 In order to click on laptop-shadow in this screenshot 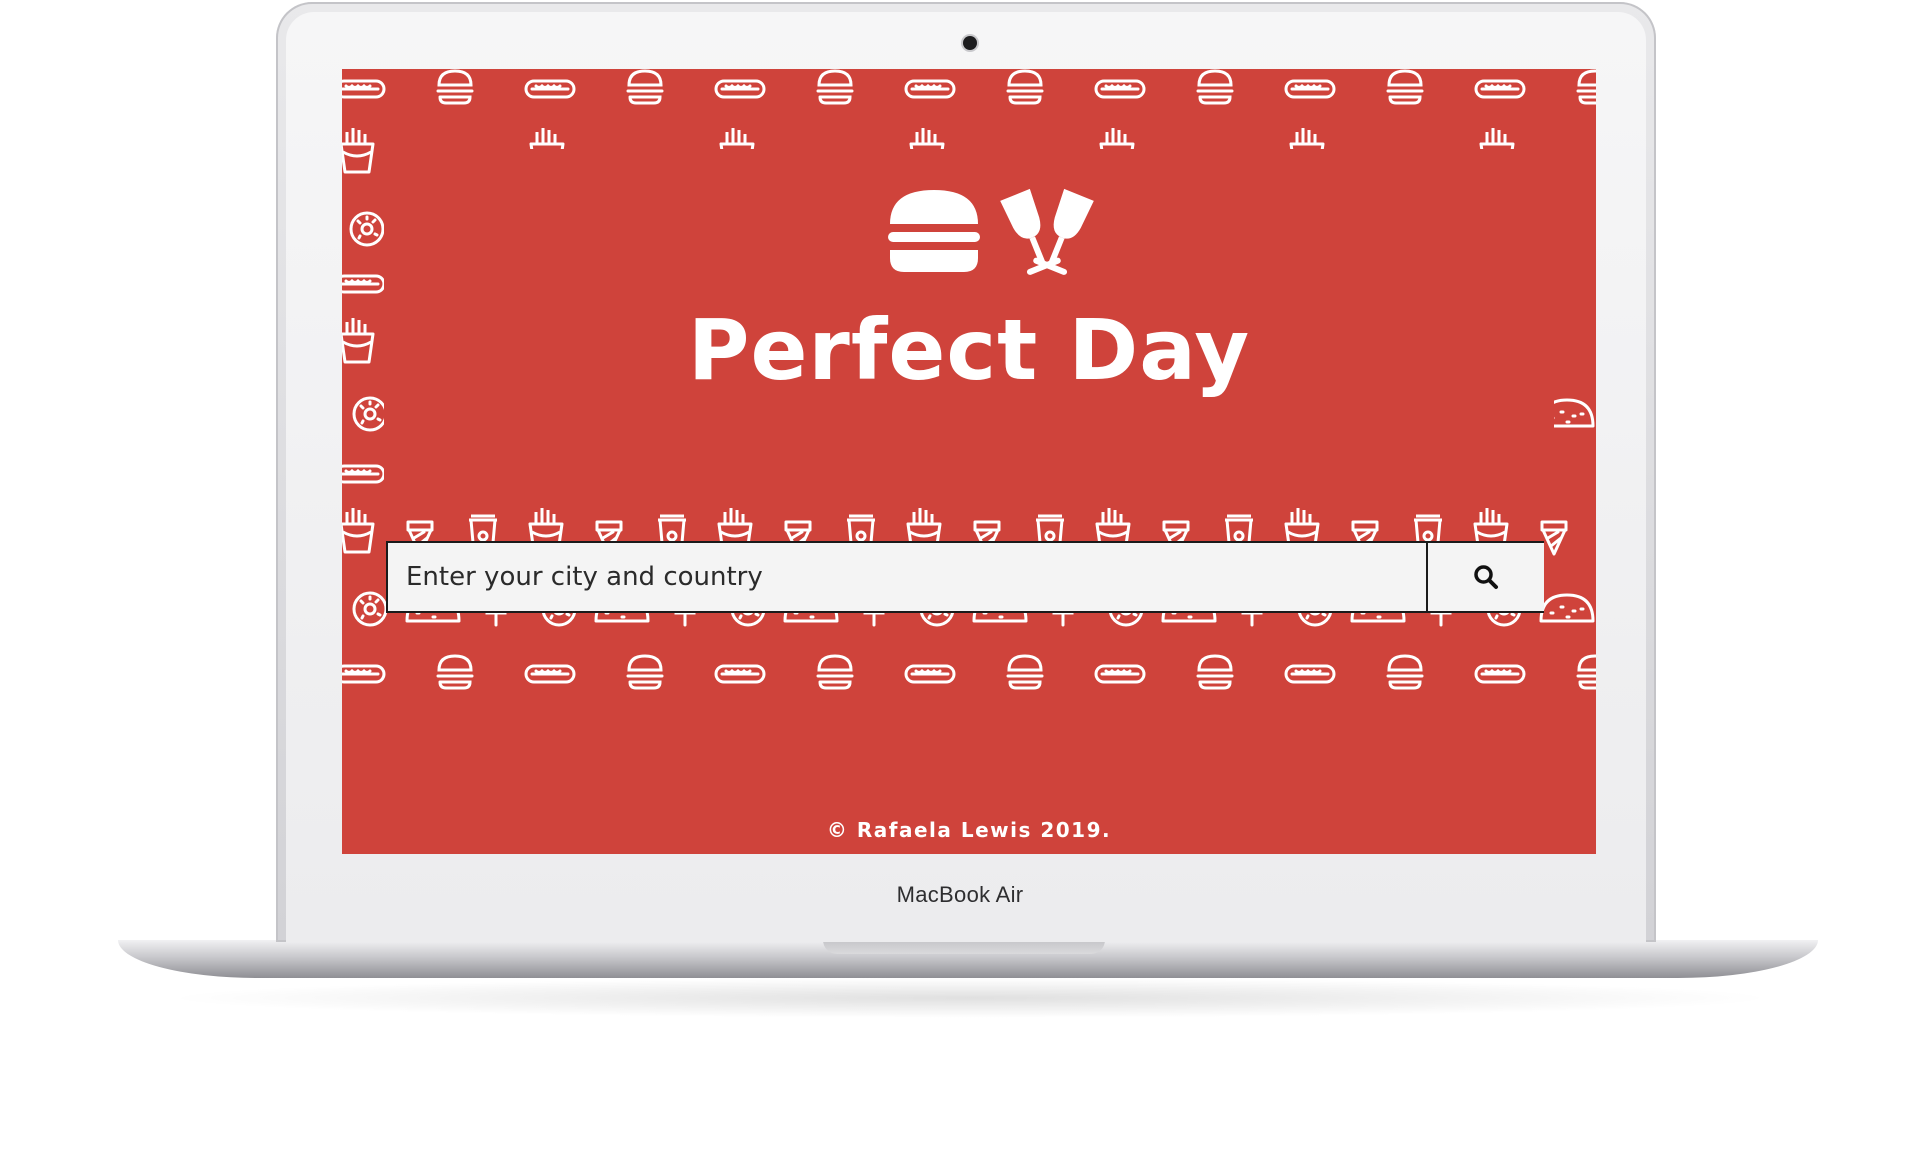, I will do `click(970, 998)`.